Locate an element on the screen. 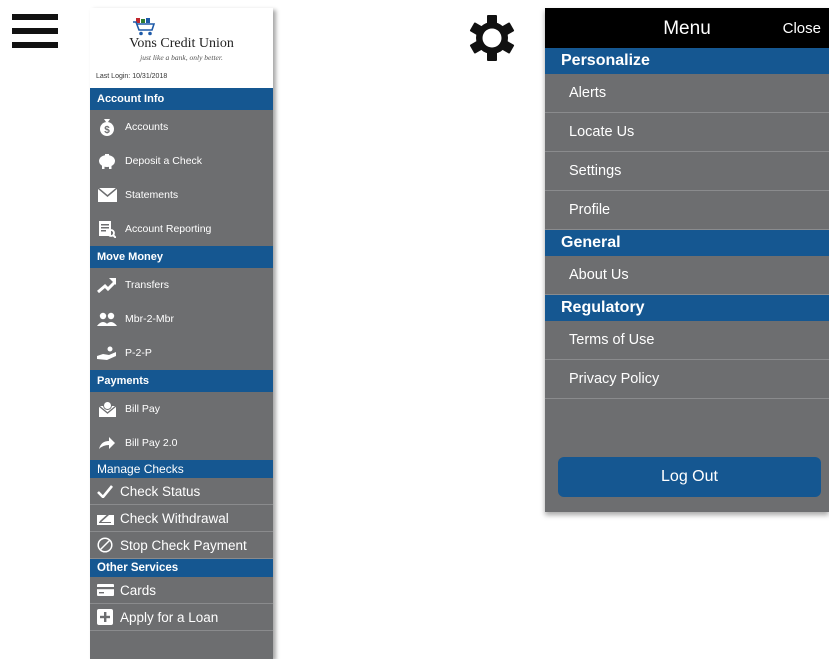  menu-title-bar: Menu Close is located at coordinates (687, 28).